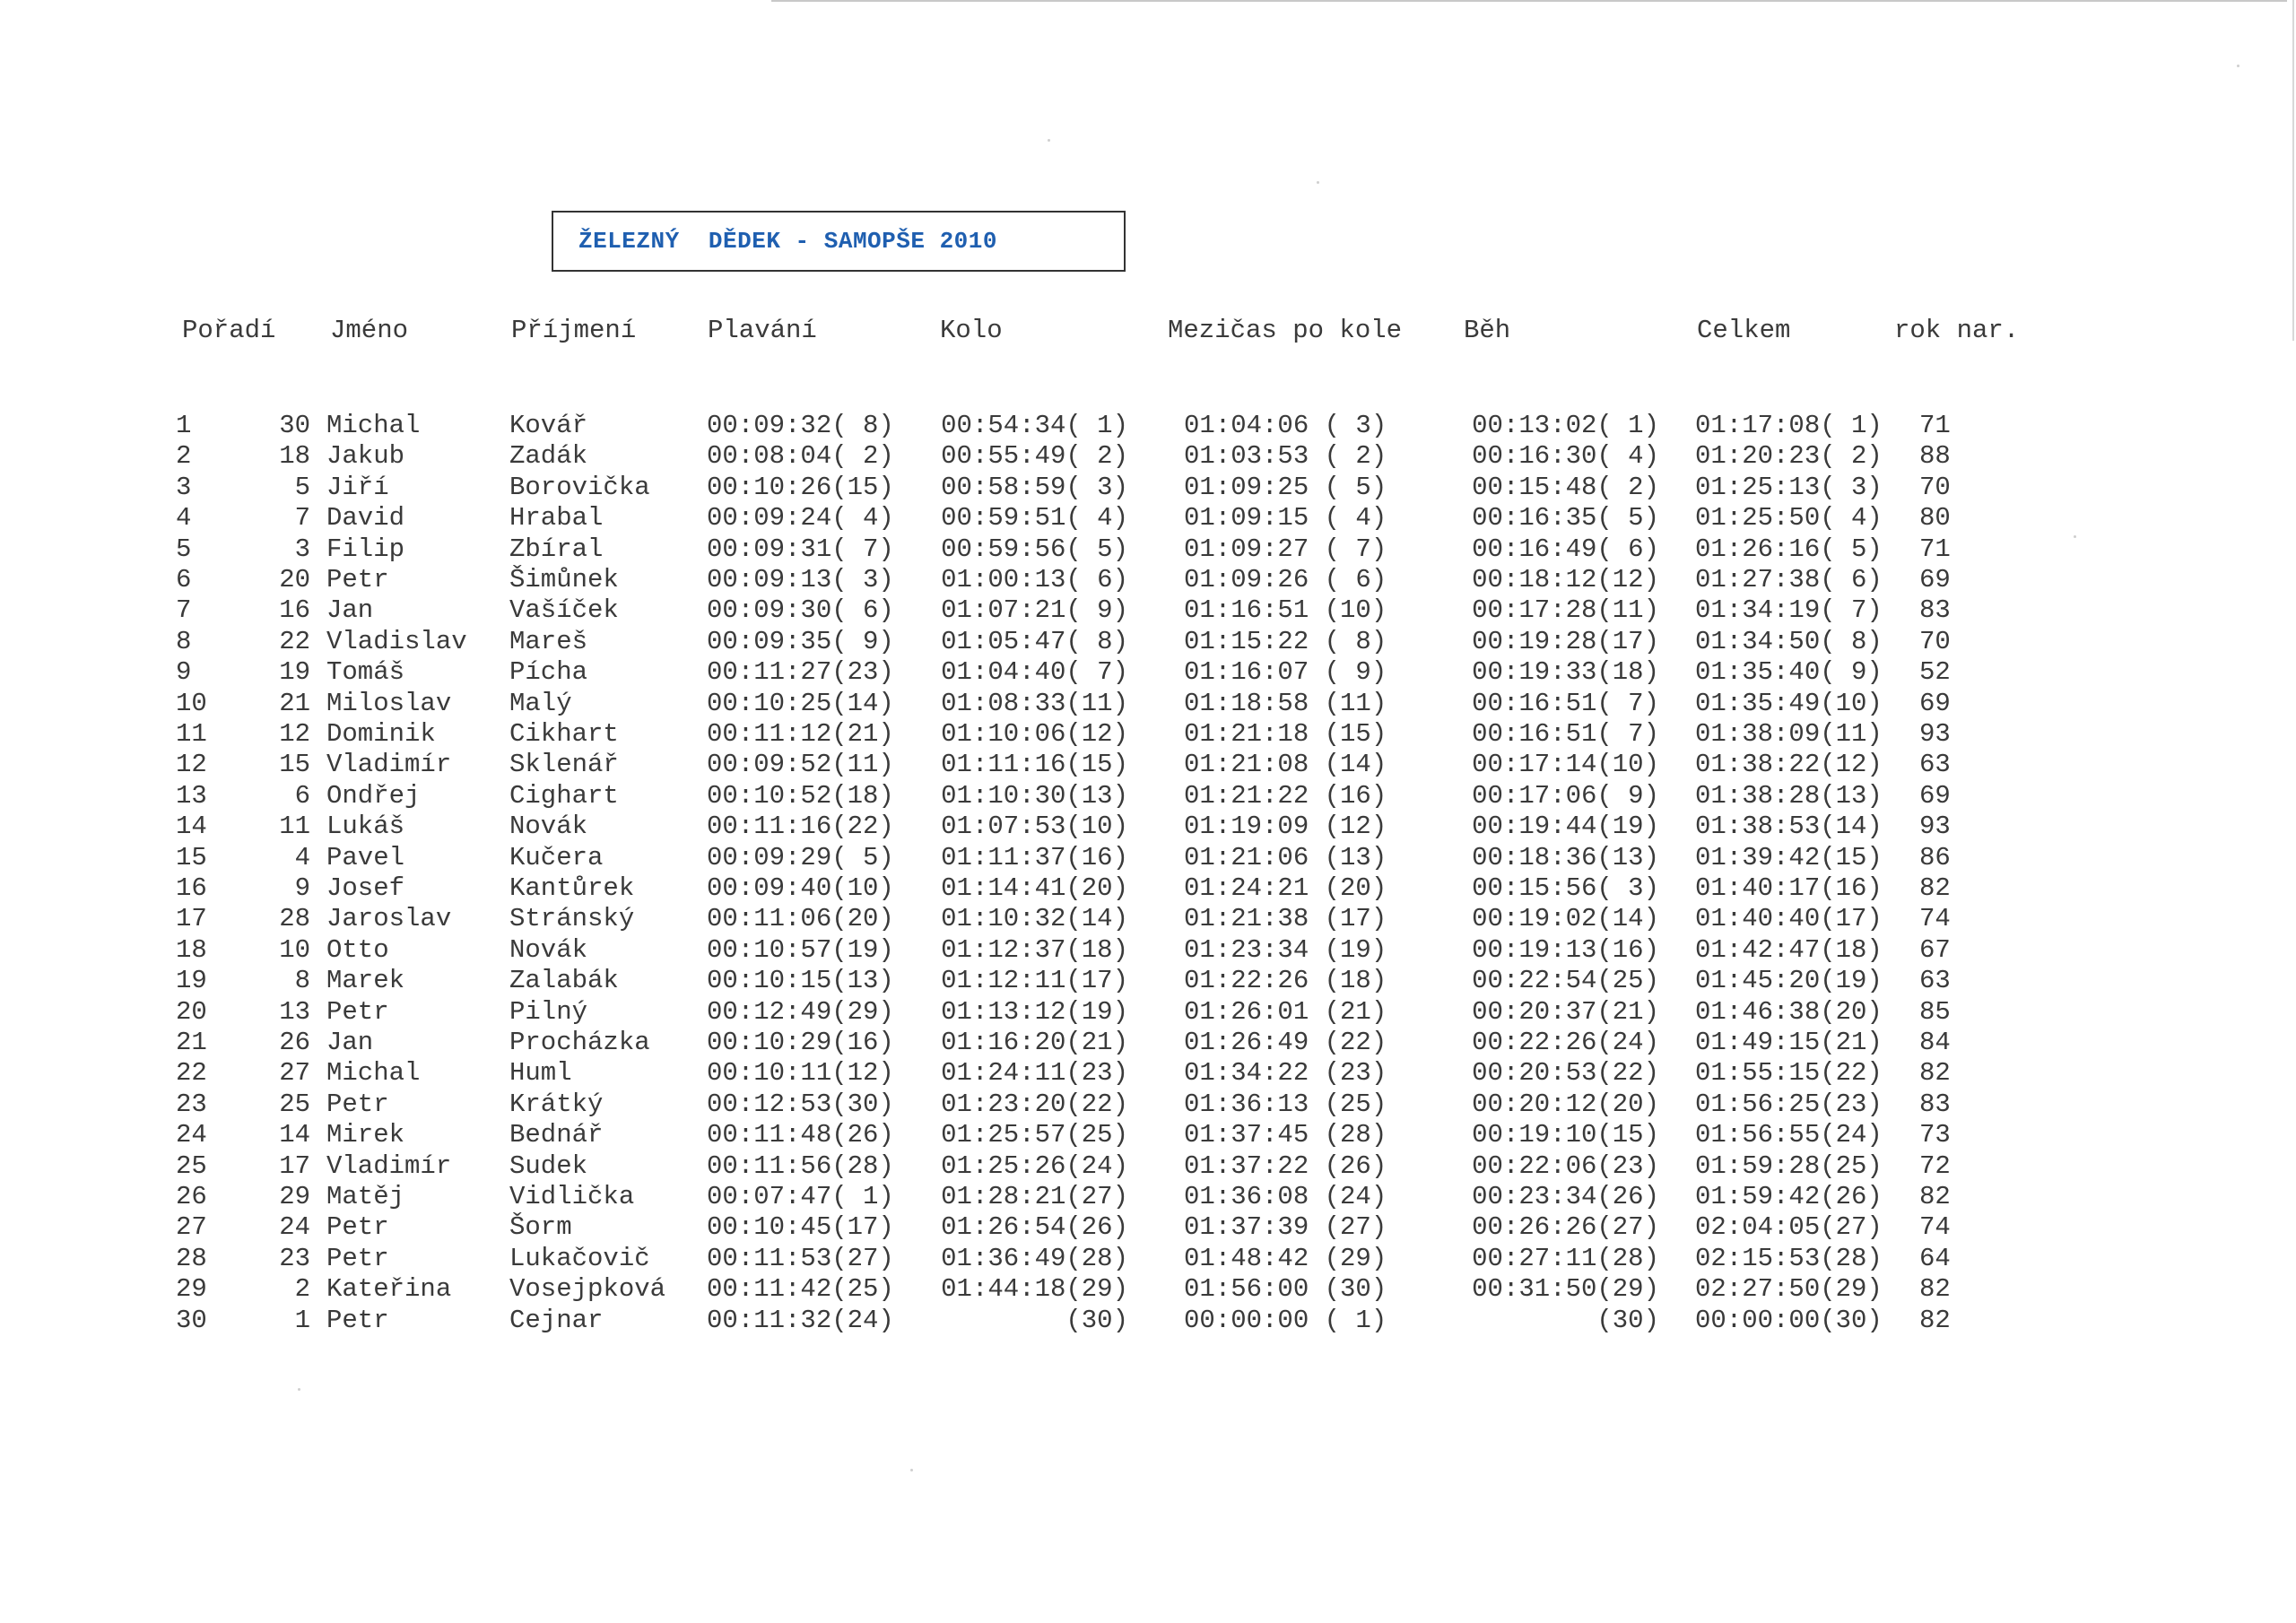 The width and height of the screenshot is (2296, 1623). Describe the element at coordinates (302, 1320) in the screenshot. I see `cell-cislo: 1` at that location.